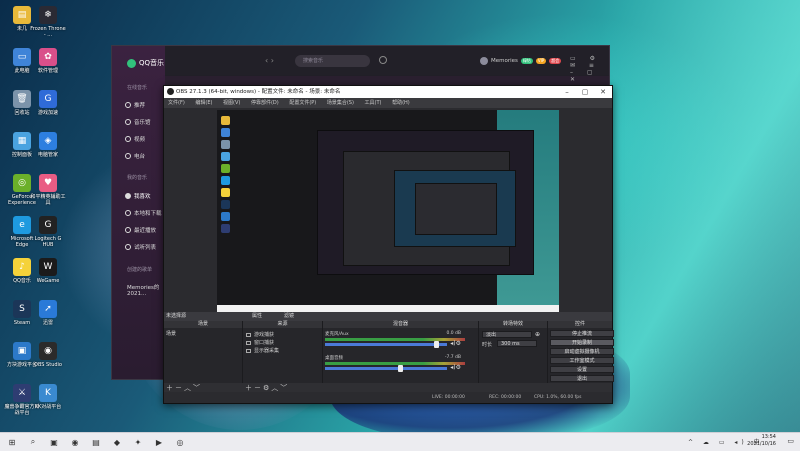 This screenshot has height=451, width=800. What do you see at coordinates (401, 103) in the screenshot?
I see `menu-help: 帮助(H)` at bounding box center [401, 103].